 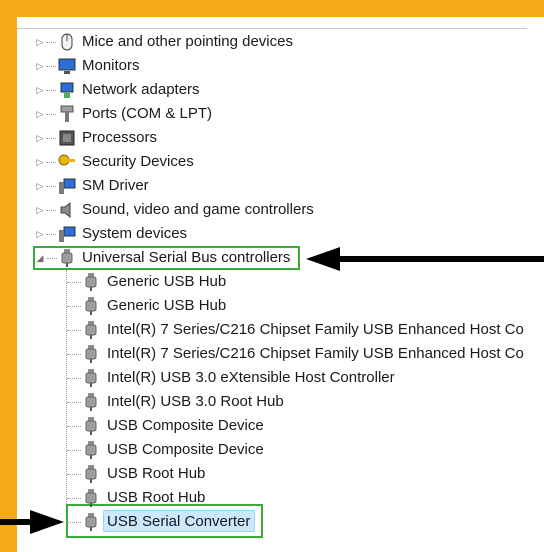 I want to click on tree-category-ports-com-lpt: ▷ Ports (COM & LPT), so click(x=272, y=114).